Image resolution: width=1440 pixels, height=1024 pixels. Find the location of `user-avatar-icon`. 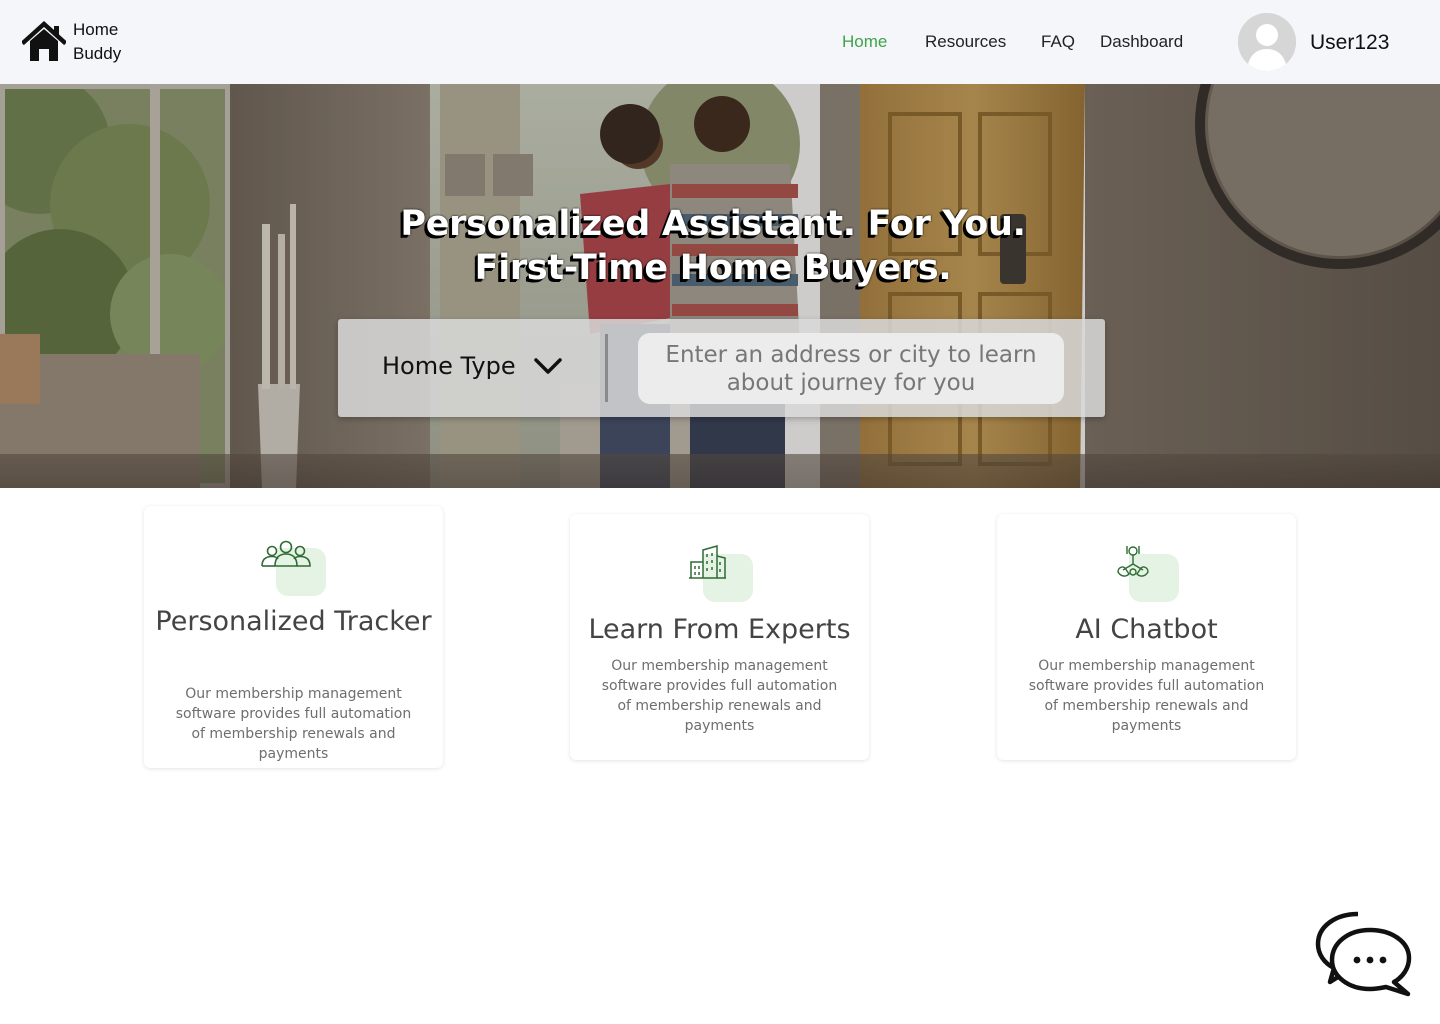

user-avatar-icon is located at coordinates (1267, 42).